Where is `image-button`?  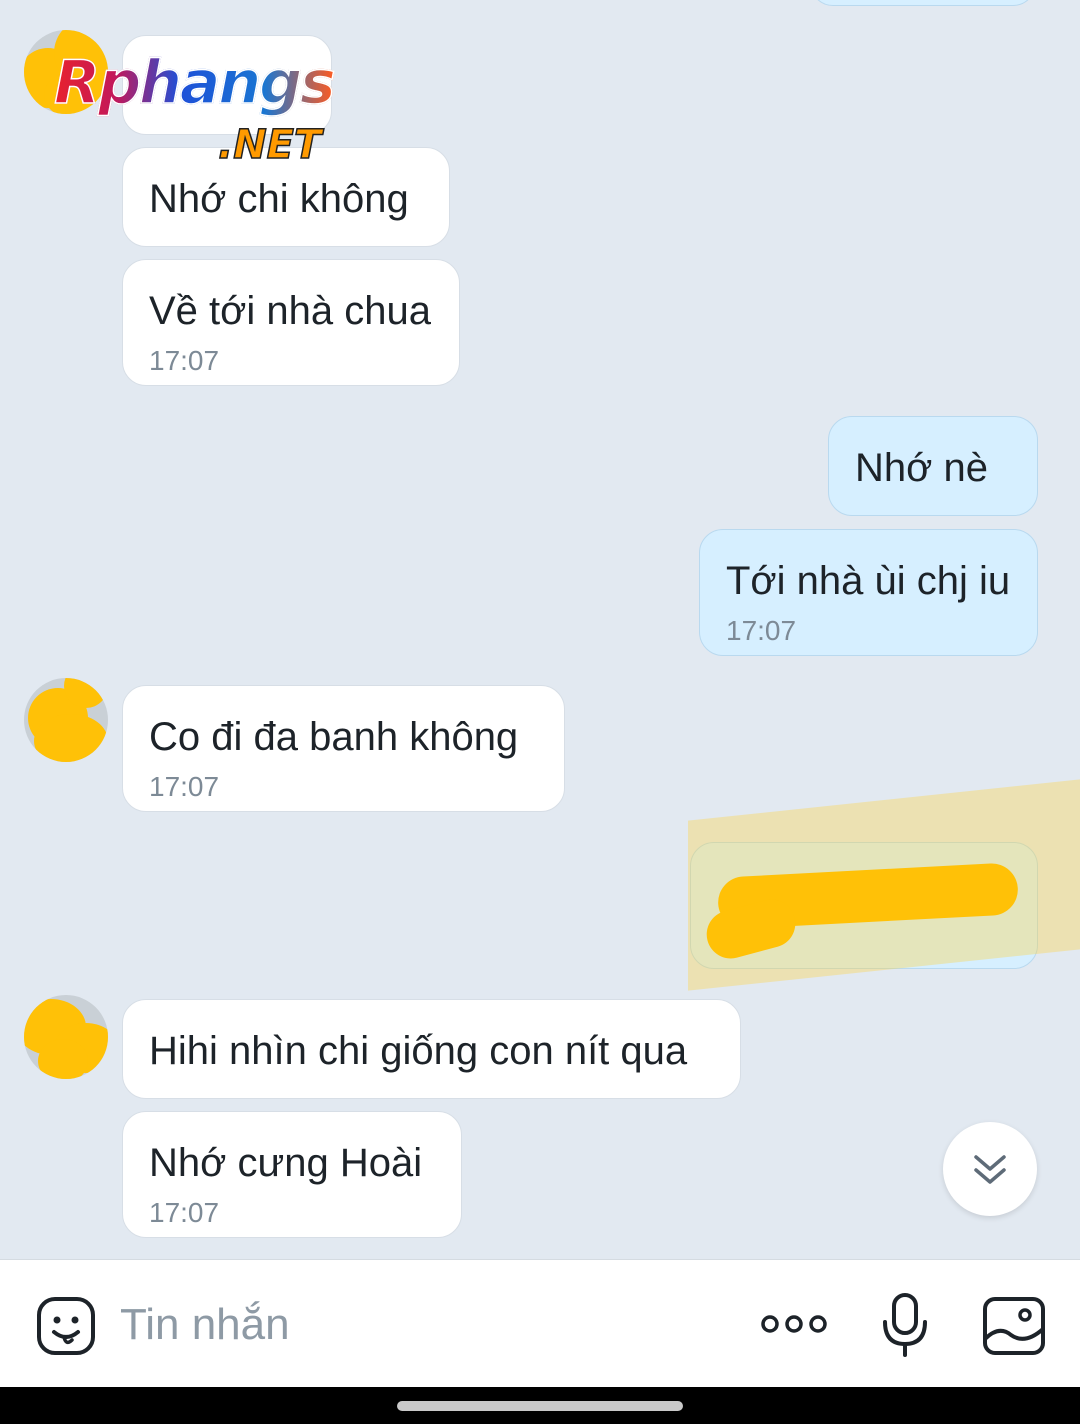 image-button is located at coordinates (1014, 1326).